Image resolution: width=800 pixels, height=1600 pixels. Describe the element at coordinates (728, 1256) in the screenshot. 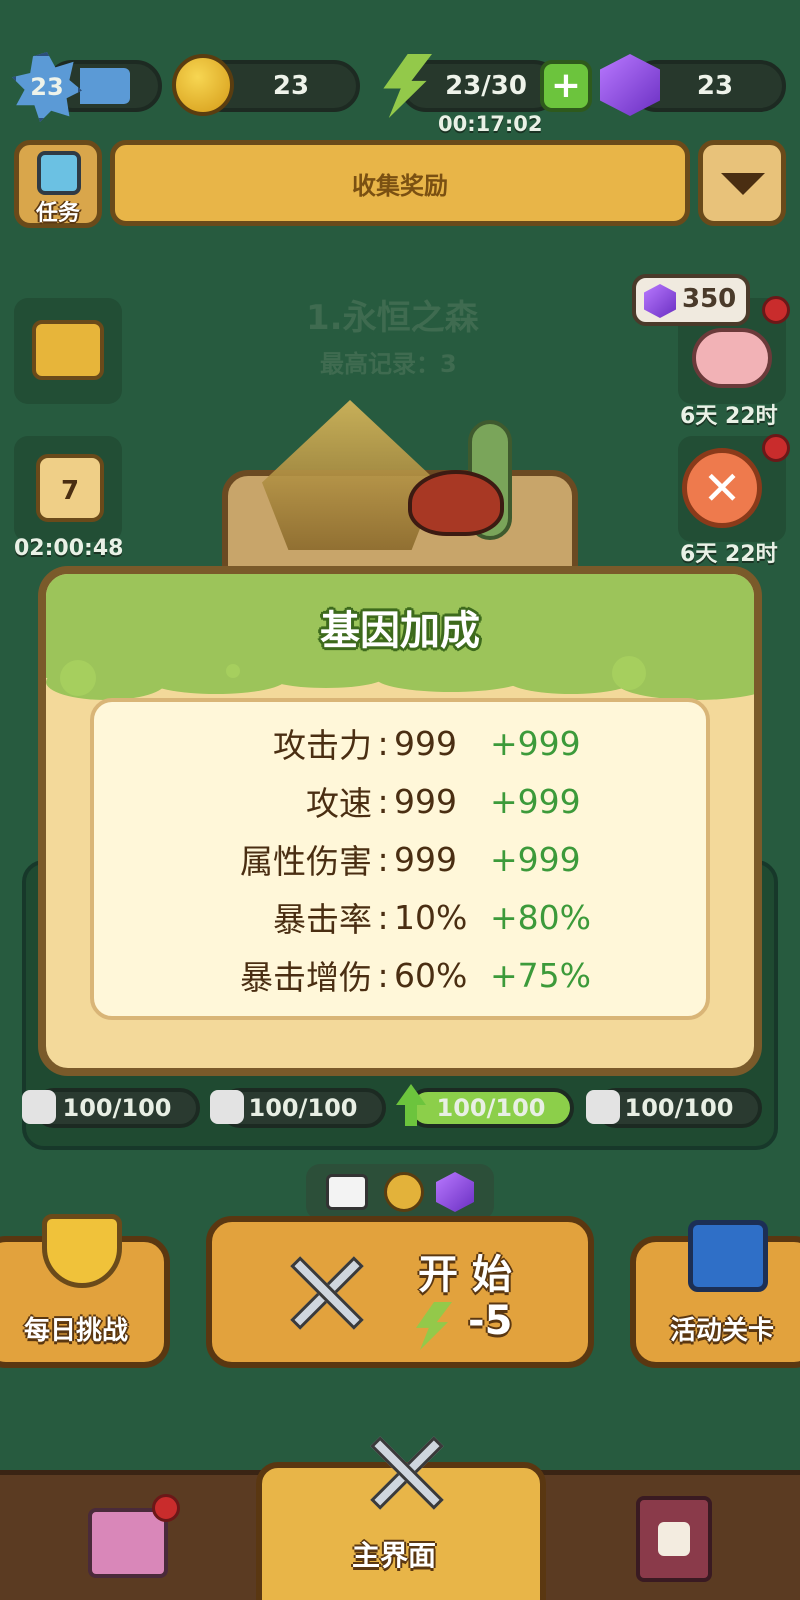

I see `treasure-chest-icon` at that location.